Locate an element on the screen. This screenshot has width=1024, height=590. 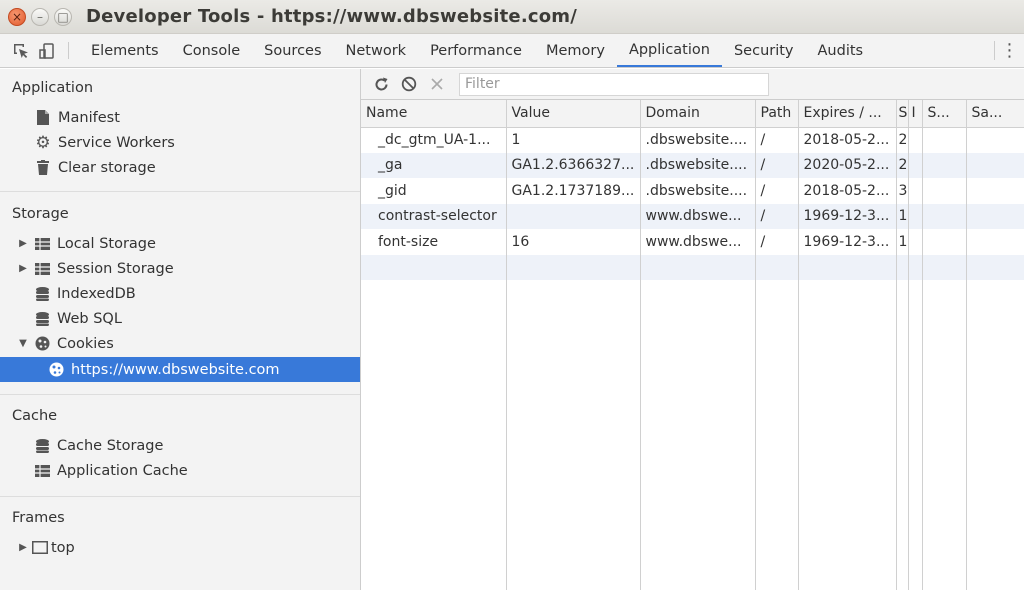
window-controls: × – □ is located at coordinates (40, 16).